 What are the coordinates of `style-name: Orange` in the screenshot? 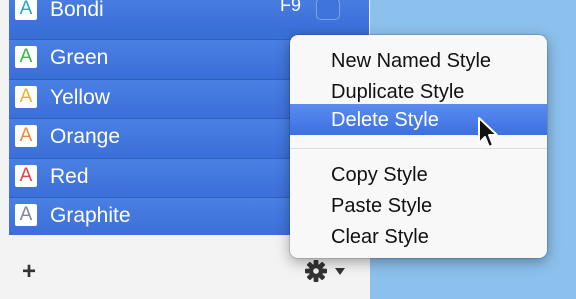 It's located at (85, 136).